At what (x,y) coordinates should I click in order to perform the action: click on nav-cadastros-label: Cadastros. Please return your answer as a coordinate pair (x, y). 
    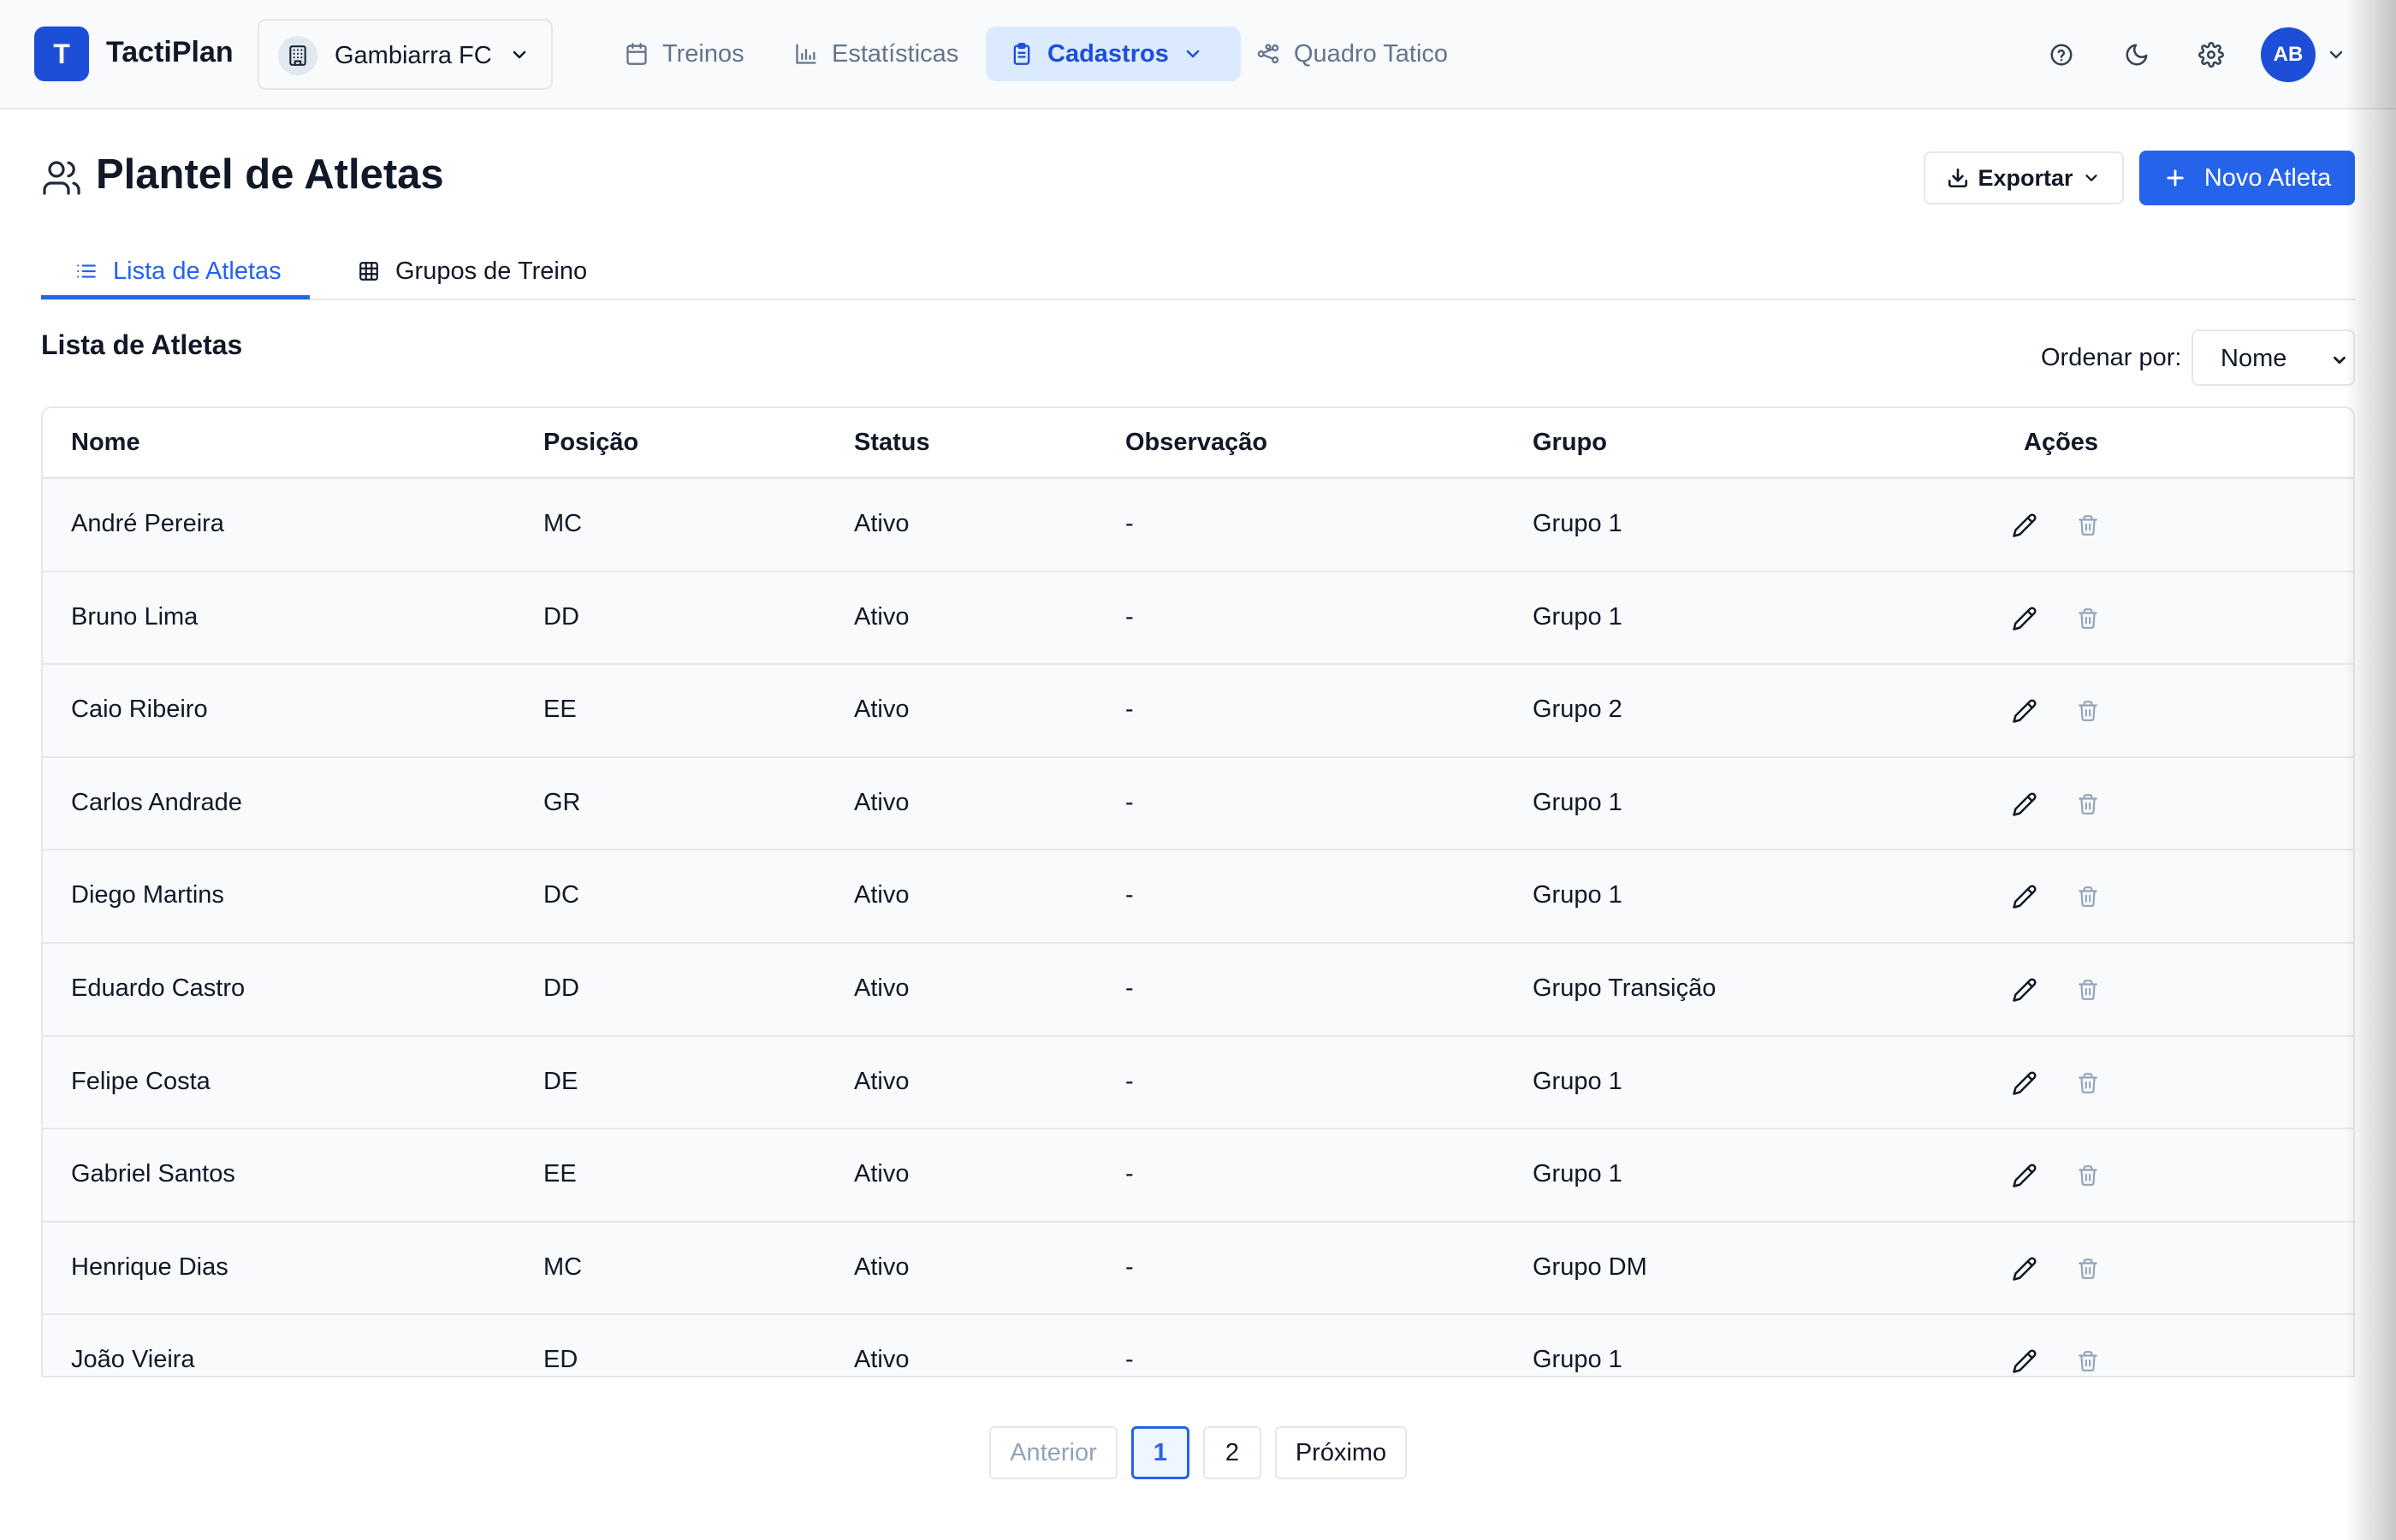
    Looking at the image, I should click on (1108, 53).